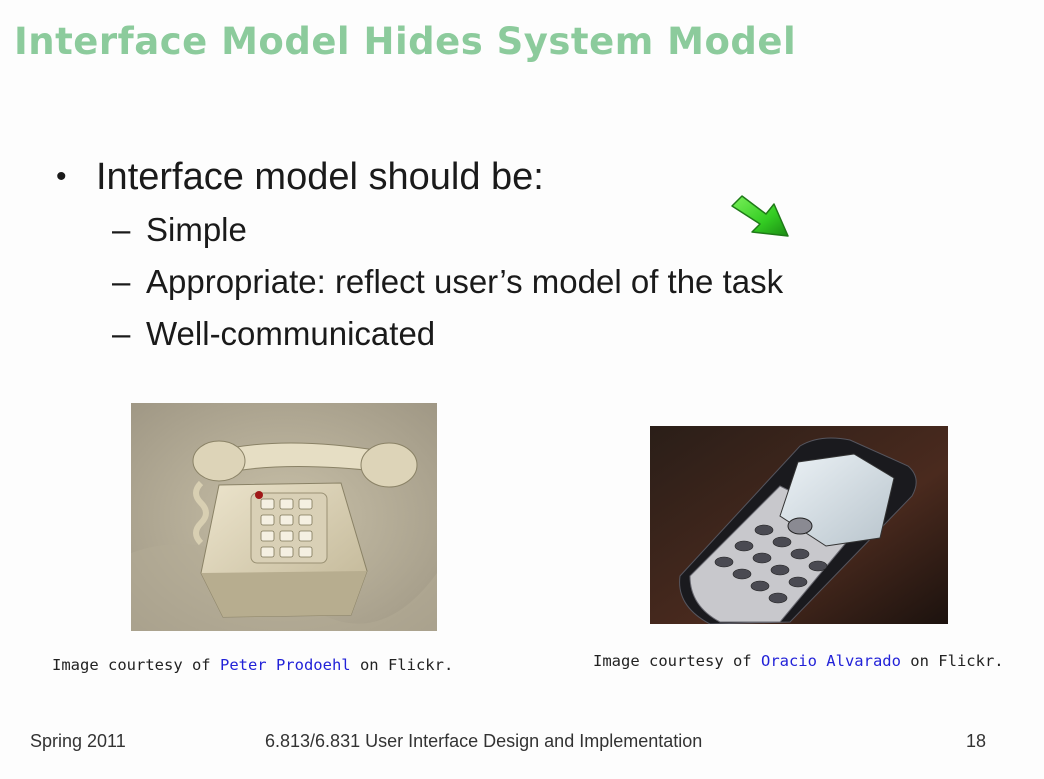 The width and height of the screenshot is (1044, 779). What do you see at coordinates (831, 661) in the screenshot?
I see `photographer-link-oracio-alvarado: Oracio Alvarado` at bounding box center [831, 661].